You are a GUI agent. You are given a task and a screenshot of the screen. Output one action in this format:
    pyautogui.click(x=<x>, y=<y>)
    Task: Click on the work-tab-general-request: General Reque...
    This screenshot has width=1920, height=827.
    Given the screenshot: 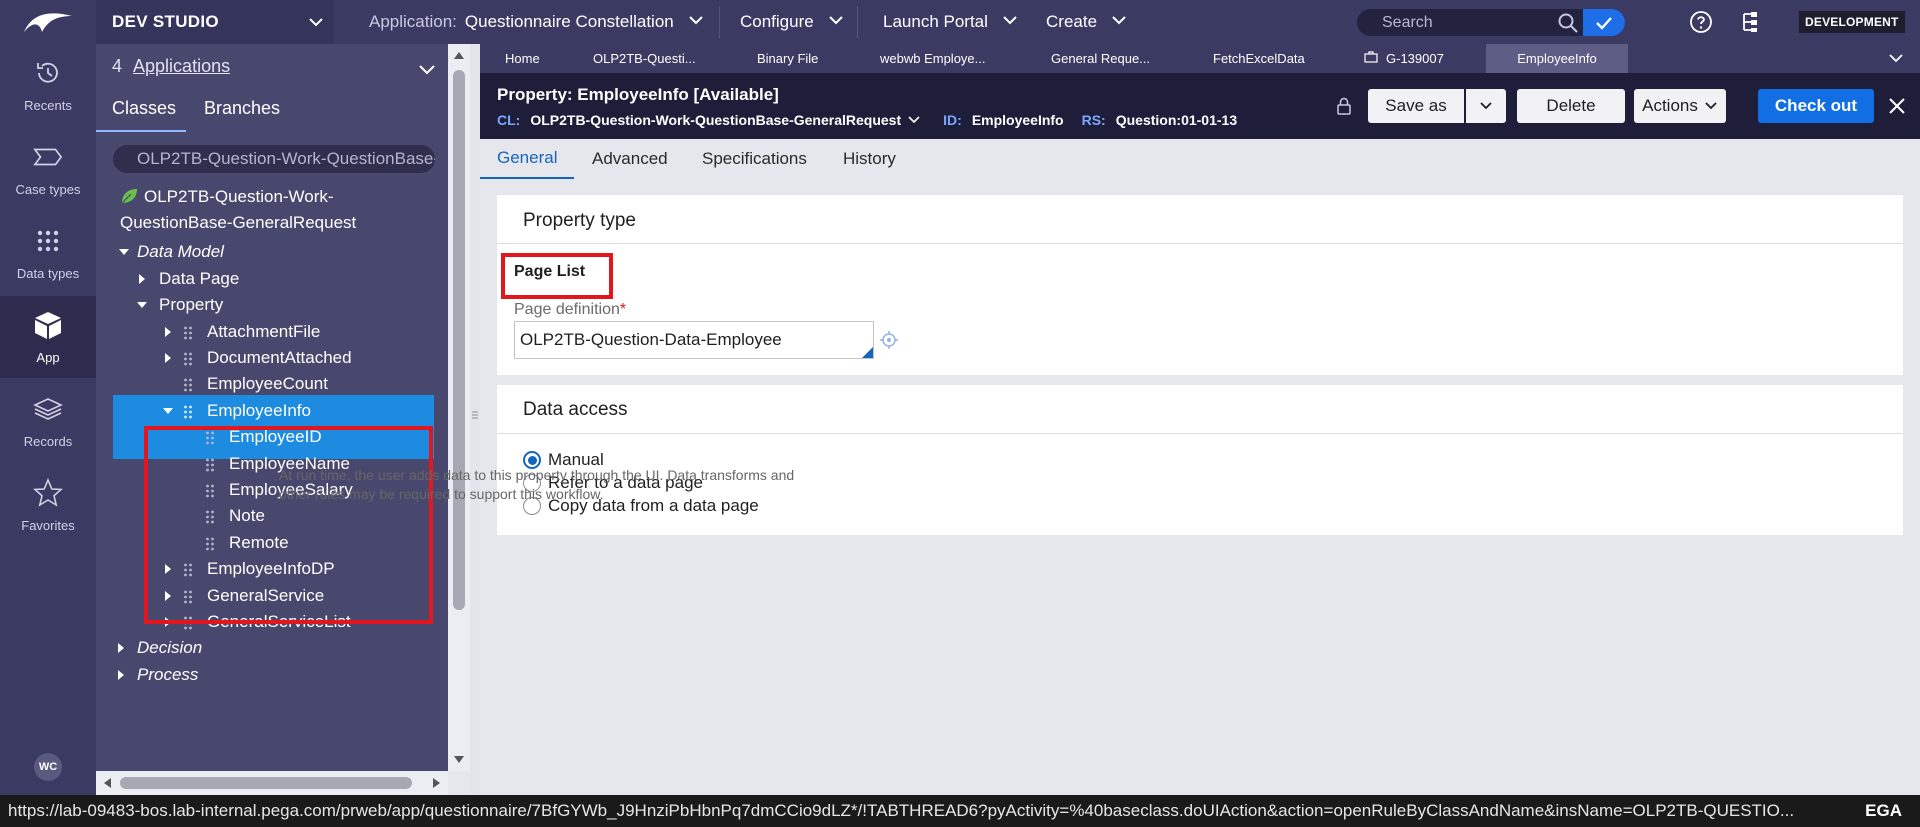 What is the action you would take?
    pyautogui.click(x=1100, y=58)
    